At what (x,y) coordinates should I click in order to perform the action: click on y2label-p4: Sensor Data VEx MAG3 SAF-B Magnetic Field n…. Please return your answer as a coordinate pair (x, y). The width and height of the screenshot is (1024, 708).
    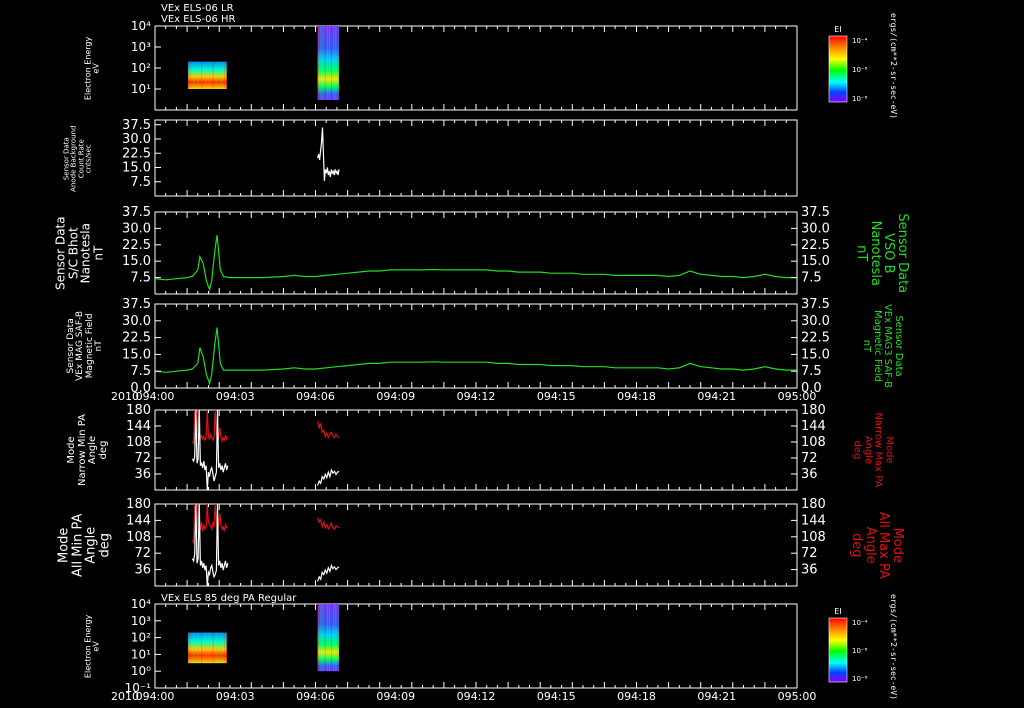
    Looking at the image, I should click on (883, 346).